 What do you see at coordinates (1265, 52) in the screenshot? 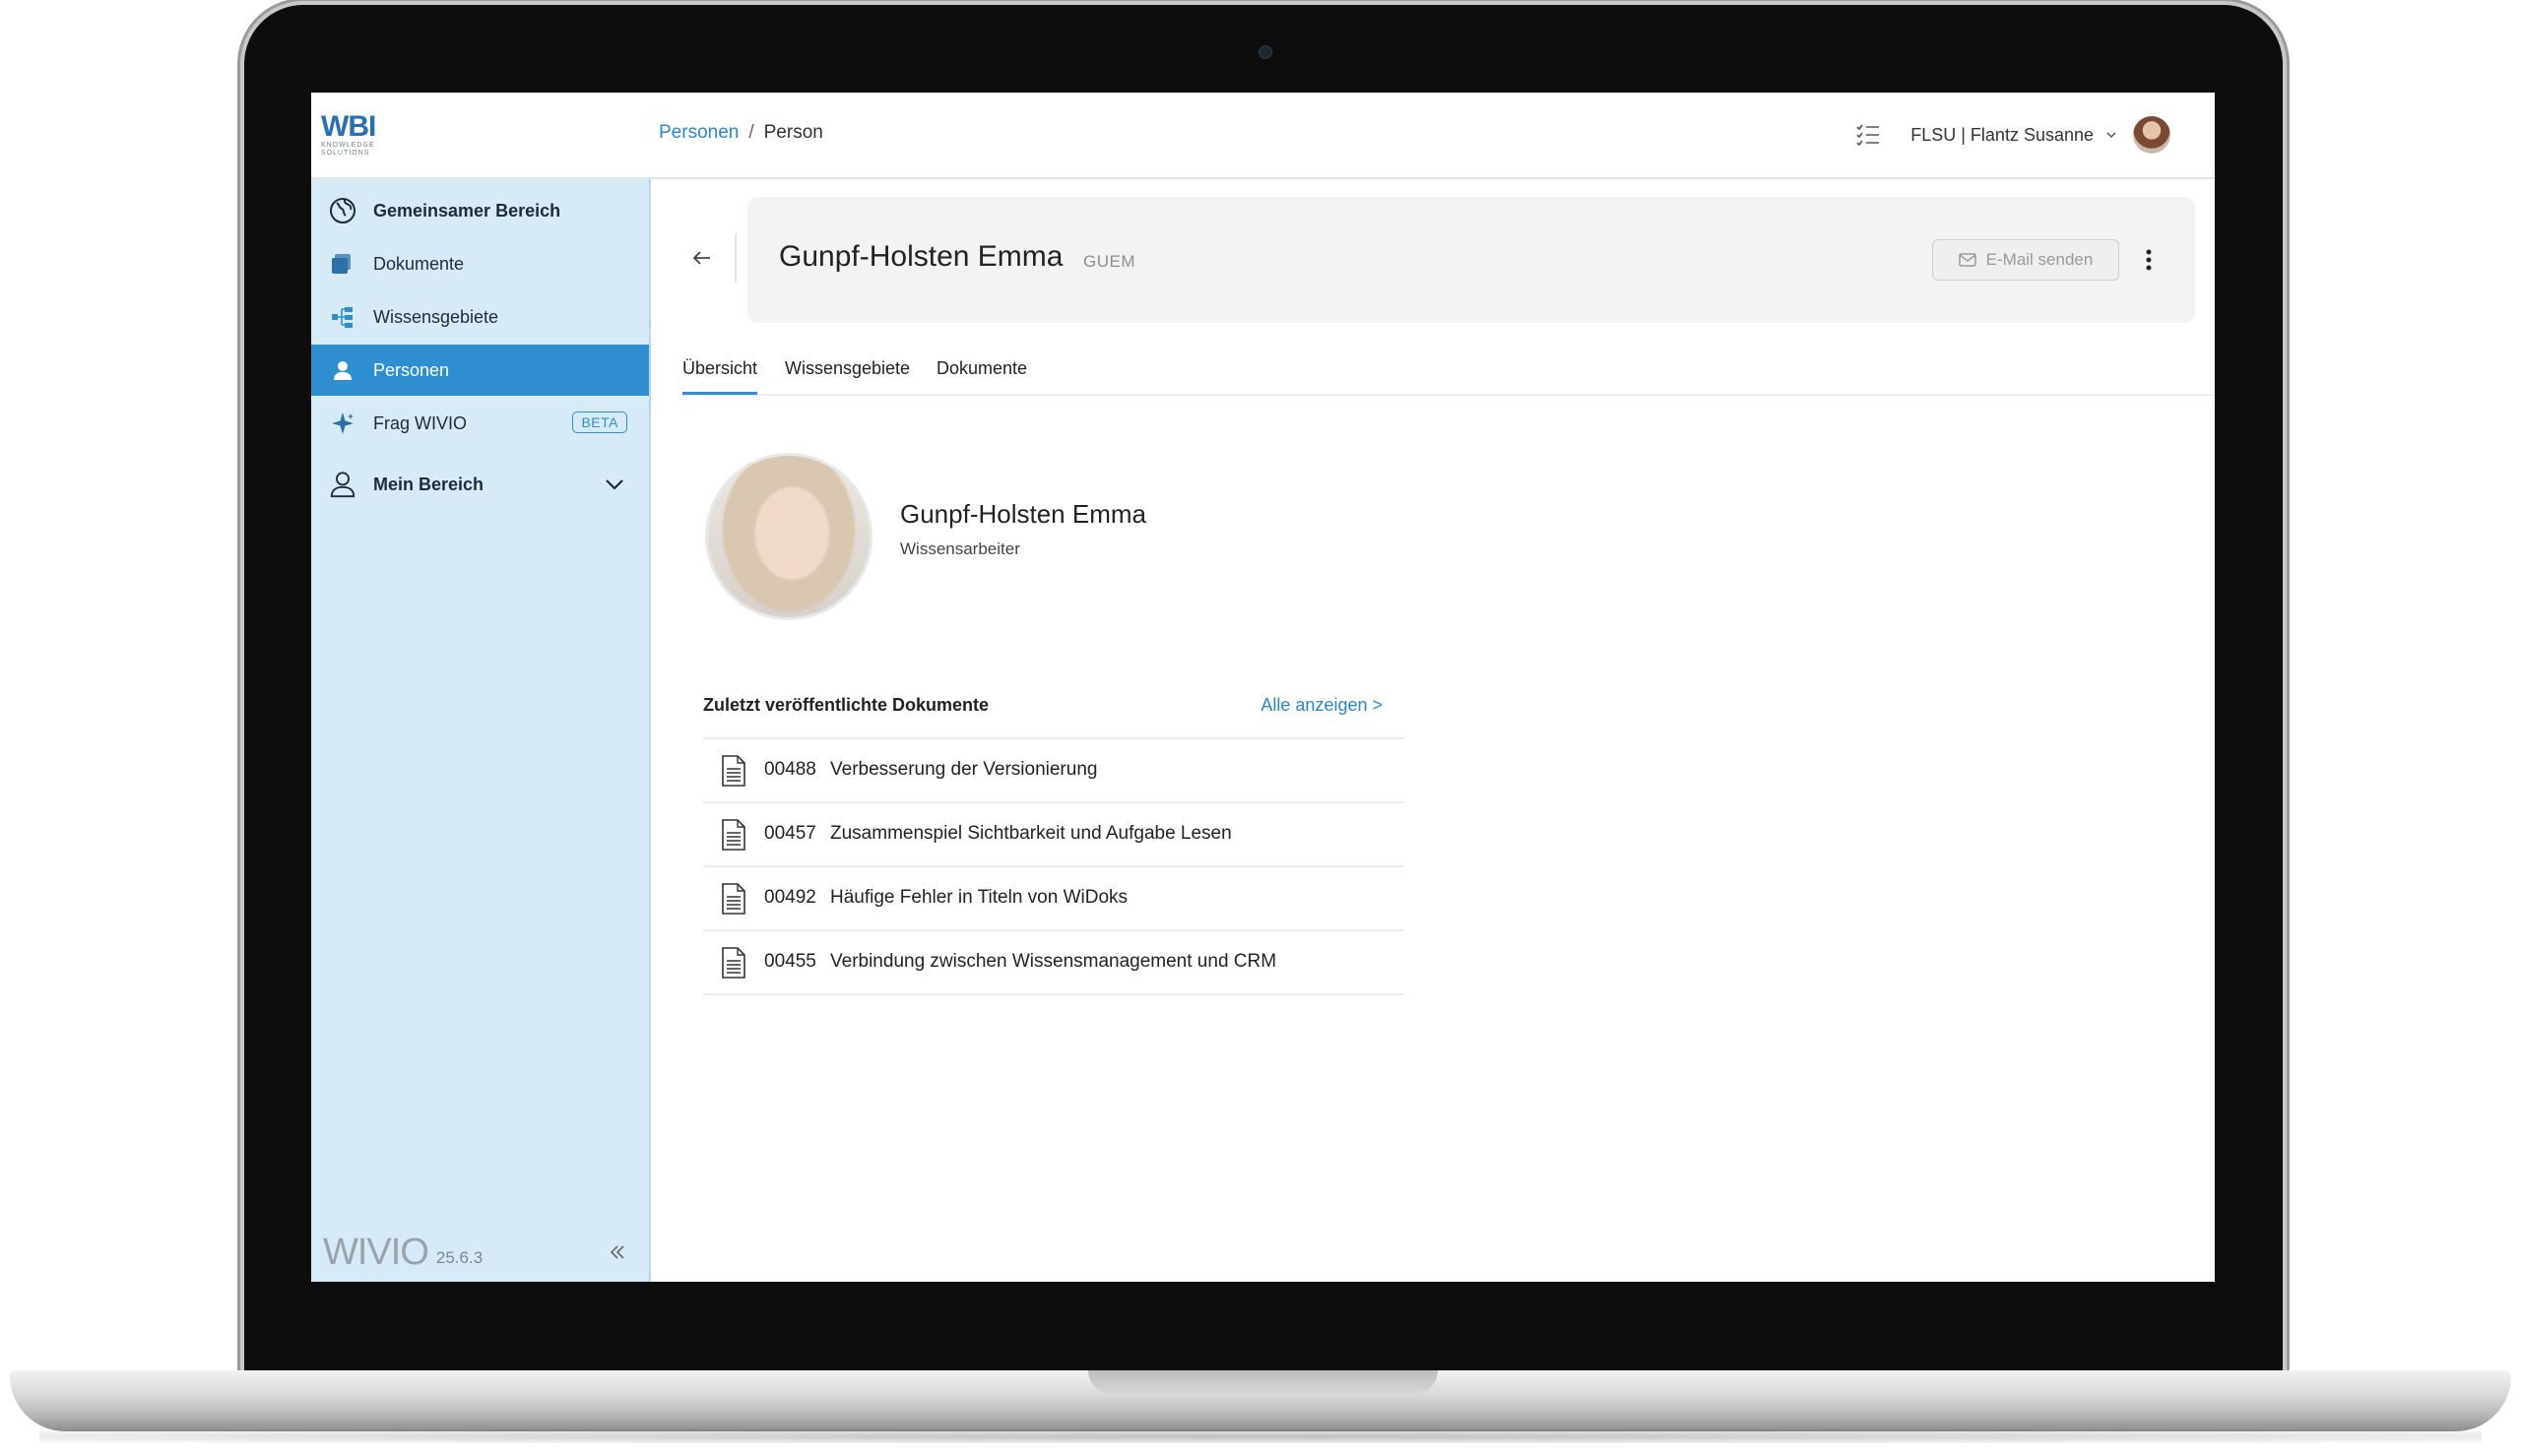
I see `webcam` at bounding box center [1265, 52].